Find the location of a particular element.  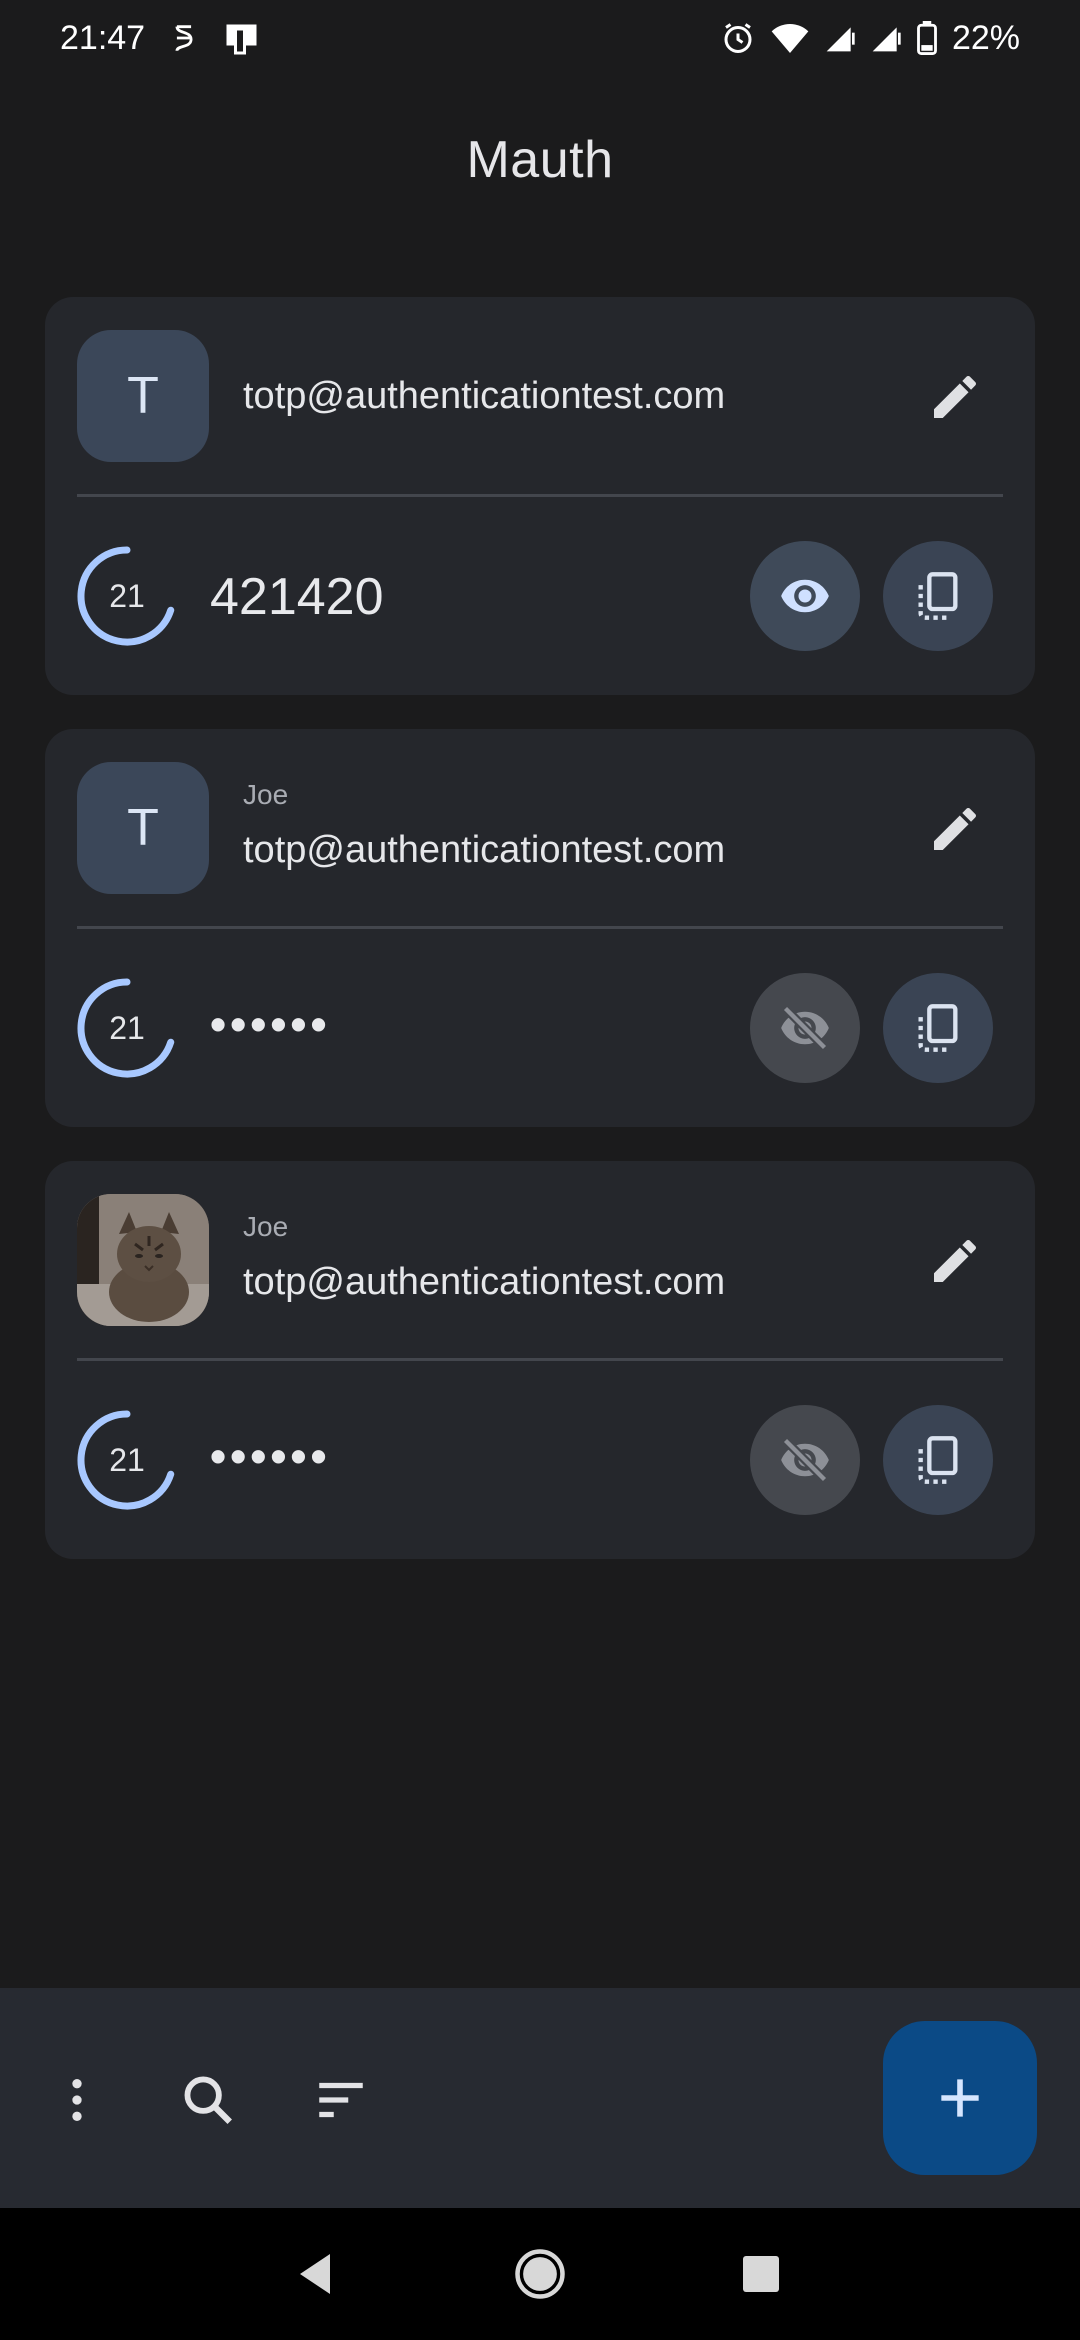

bottom-app-bar is located at coordinates (540, 2098).